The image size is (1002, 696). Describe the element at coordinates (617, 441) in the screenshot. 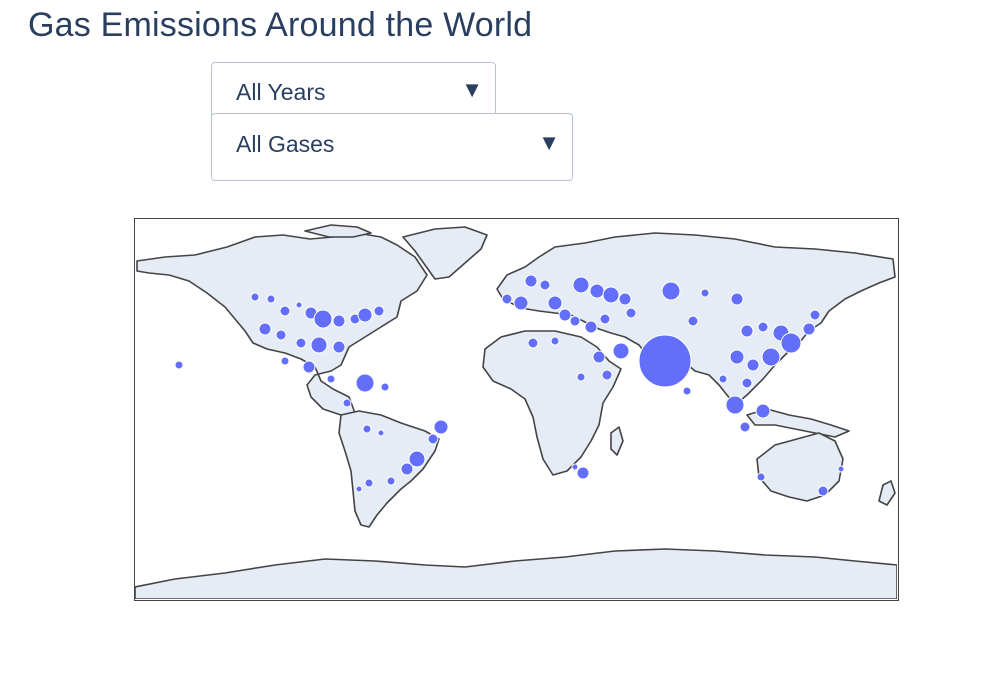

I see `land-madagascar` at that location.